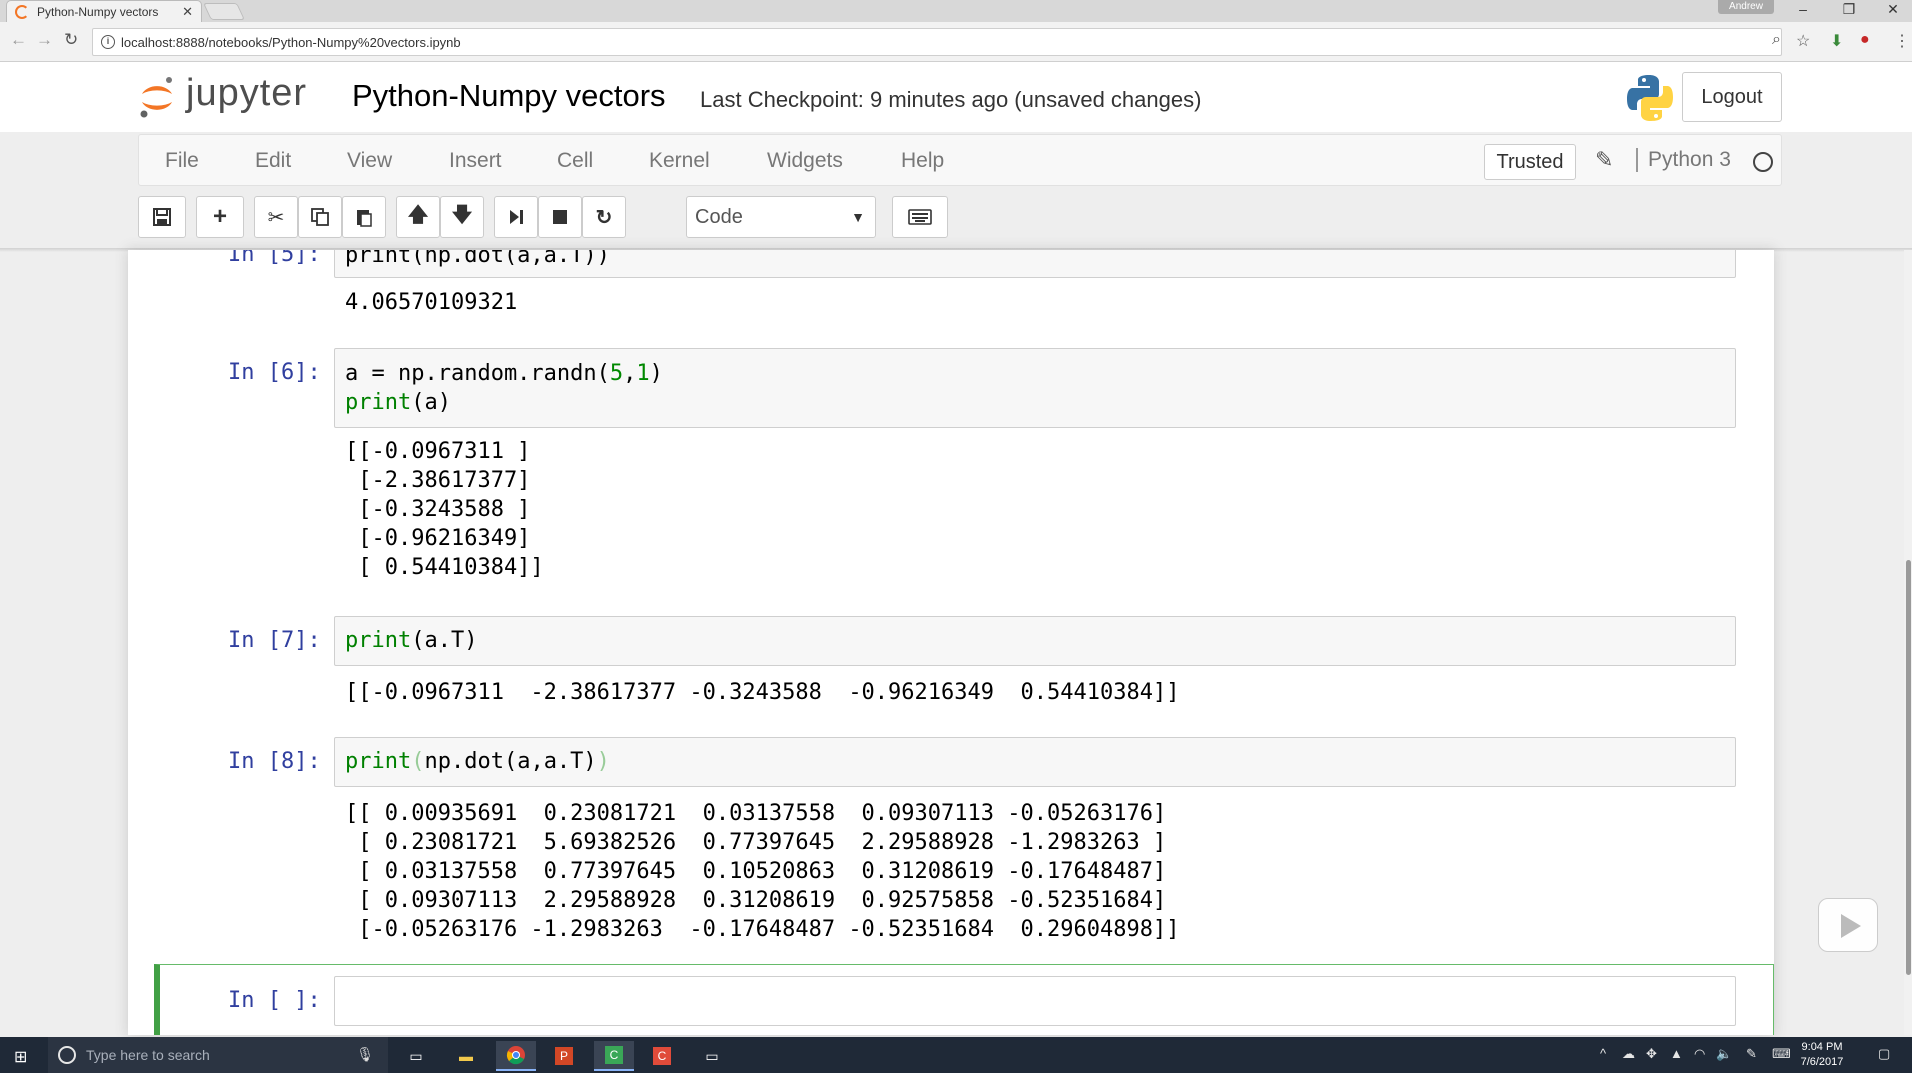 Image resolution: width=1912 pixels, height=1073 pixels. Describe the element at coordinates (1908, 767) in the screenshot. I see `page-scrollbar-thumb` at that location.